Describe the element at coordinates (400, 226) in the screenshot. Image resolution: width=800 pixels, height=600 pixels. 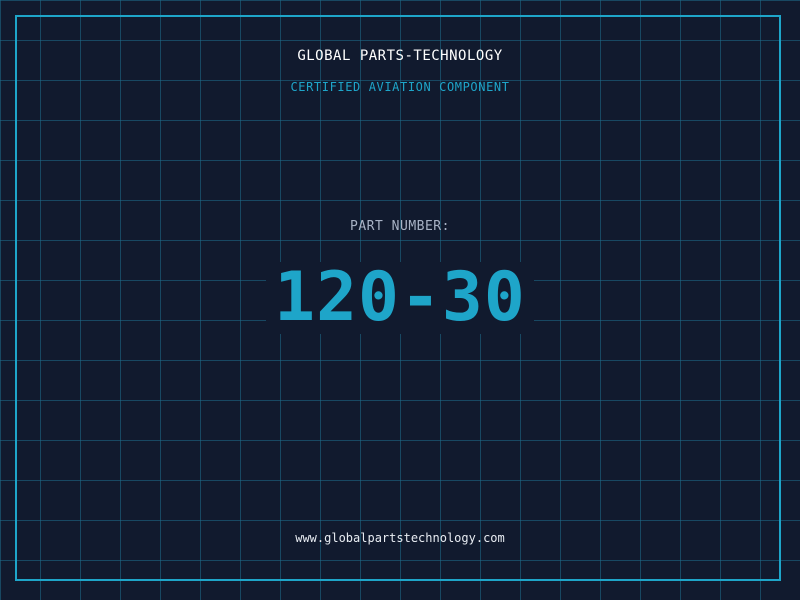
I see `part-number-label: PART NUMBER:` at that location.